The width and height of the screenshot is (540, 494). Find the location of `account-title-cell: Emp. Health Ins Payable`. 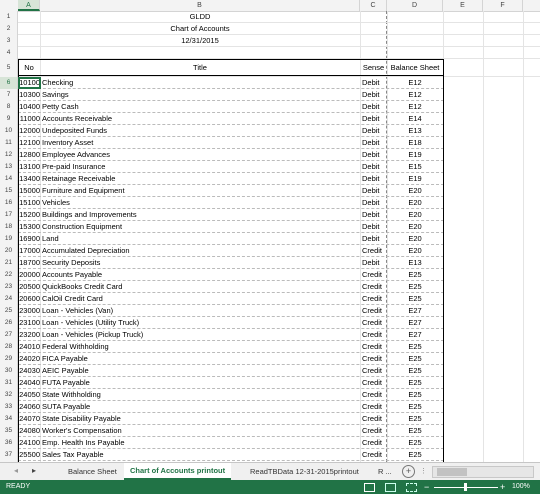

account-title-cell: Emp. Health Ins Payable is located at coordinates (200, 443).